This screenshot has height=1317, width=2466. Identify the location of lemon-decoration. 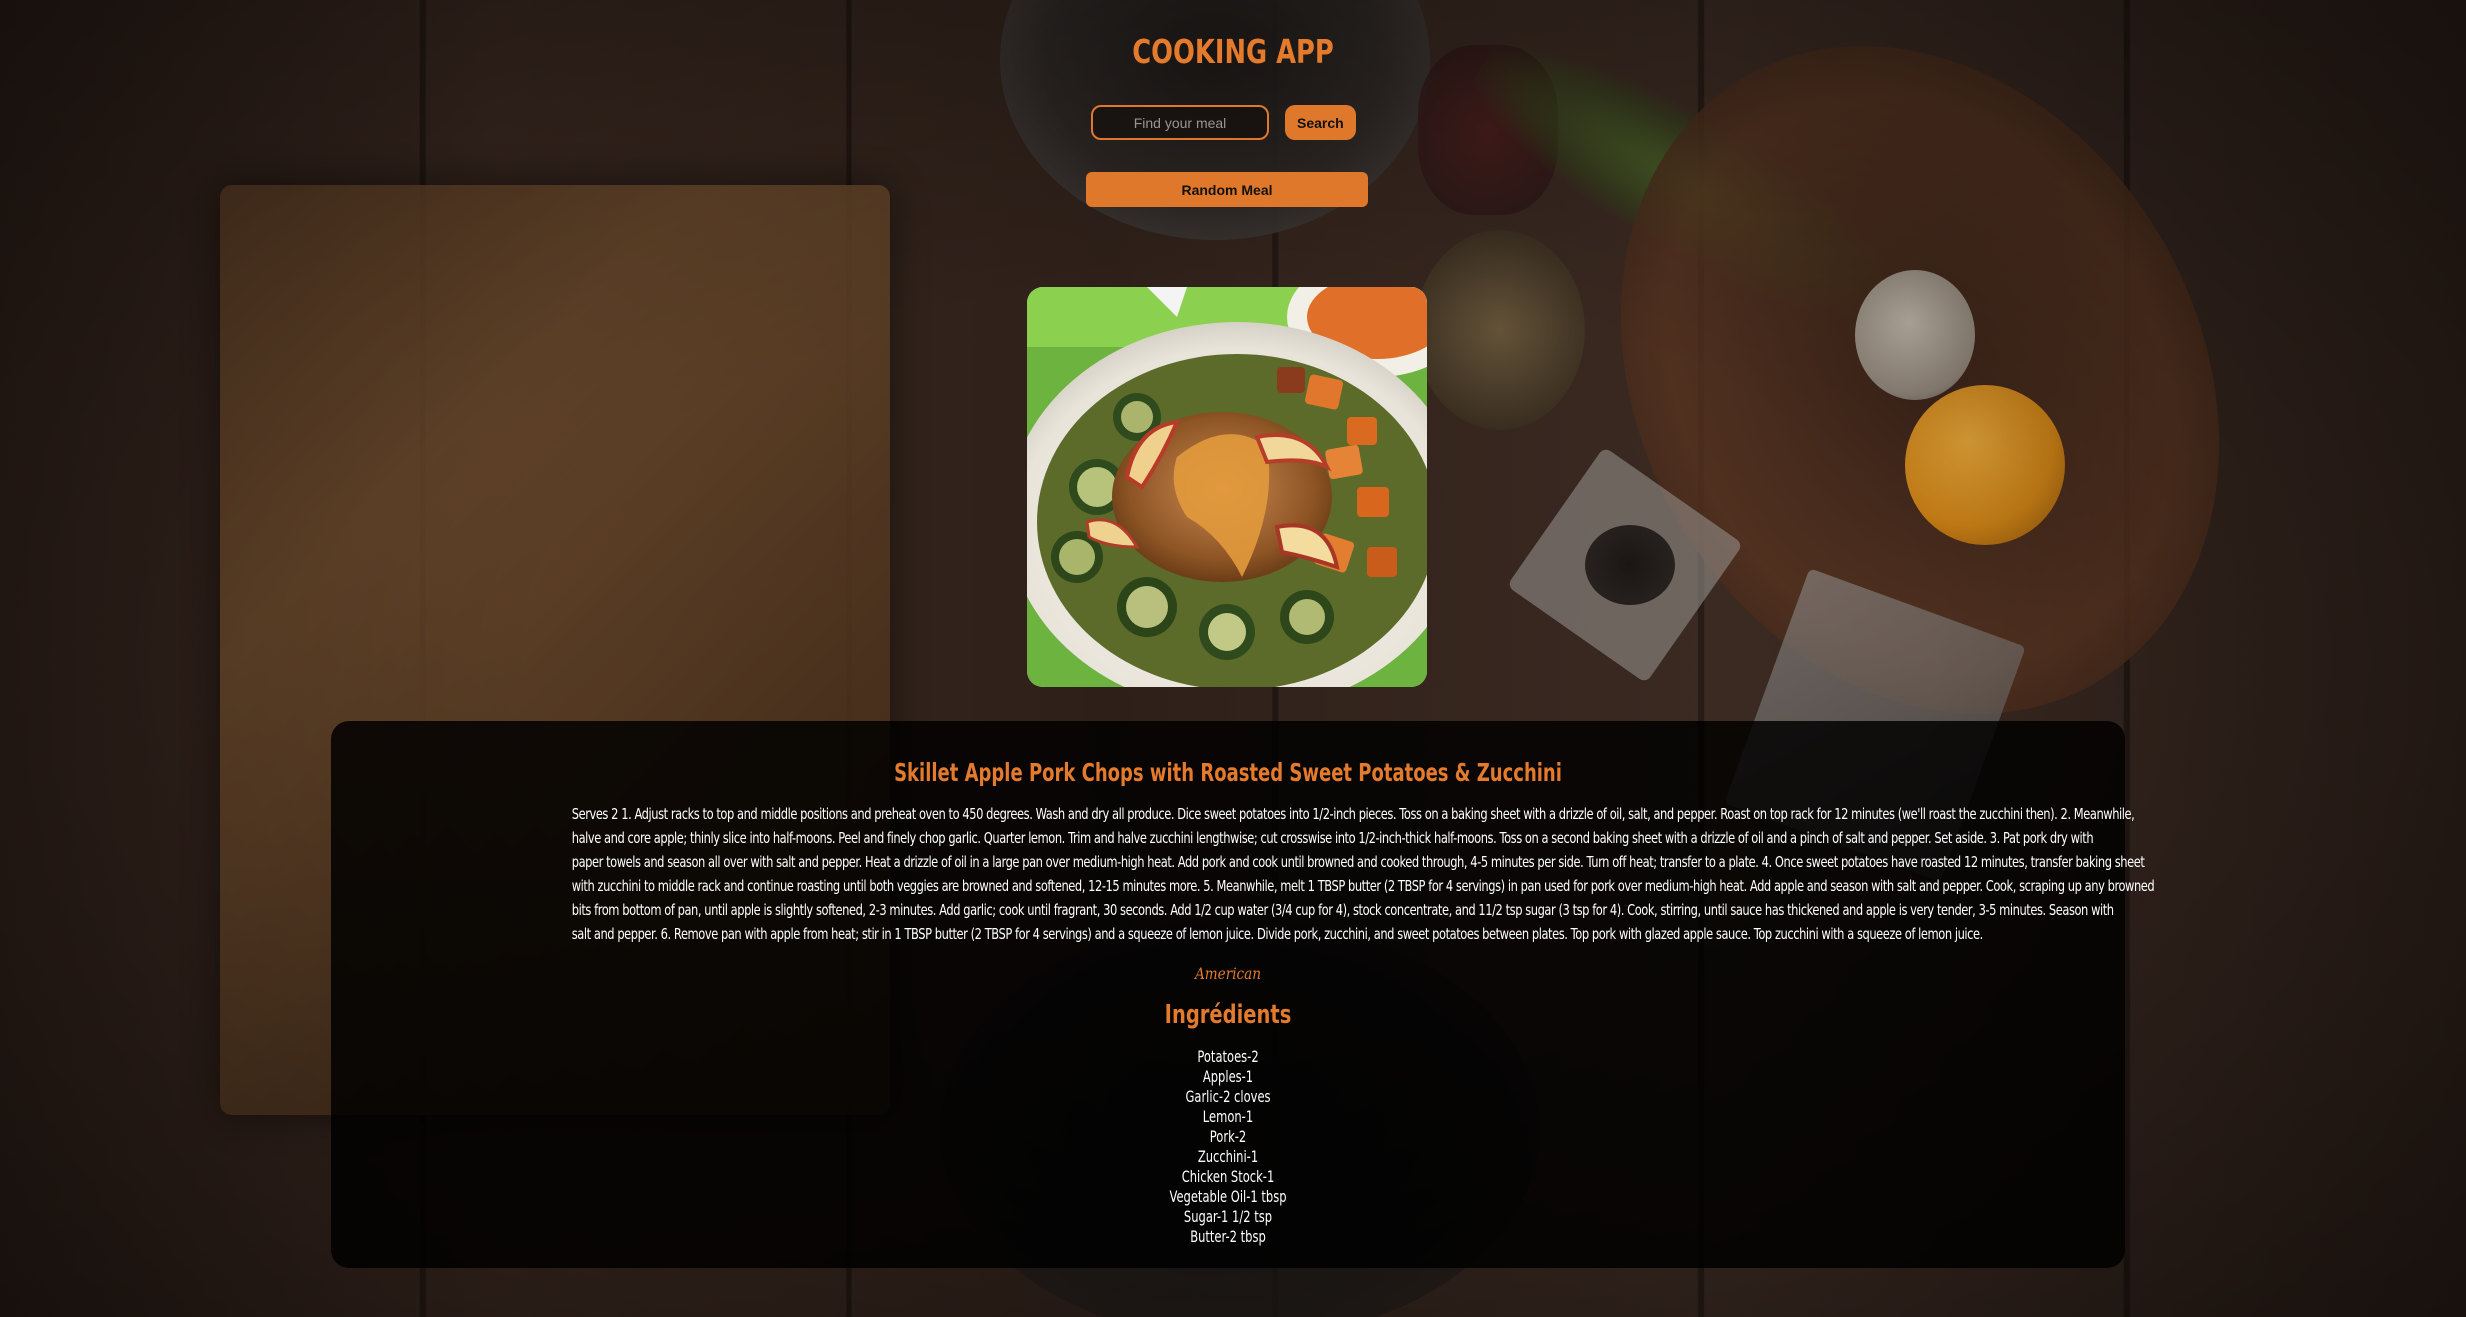
(1985, 465).